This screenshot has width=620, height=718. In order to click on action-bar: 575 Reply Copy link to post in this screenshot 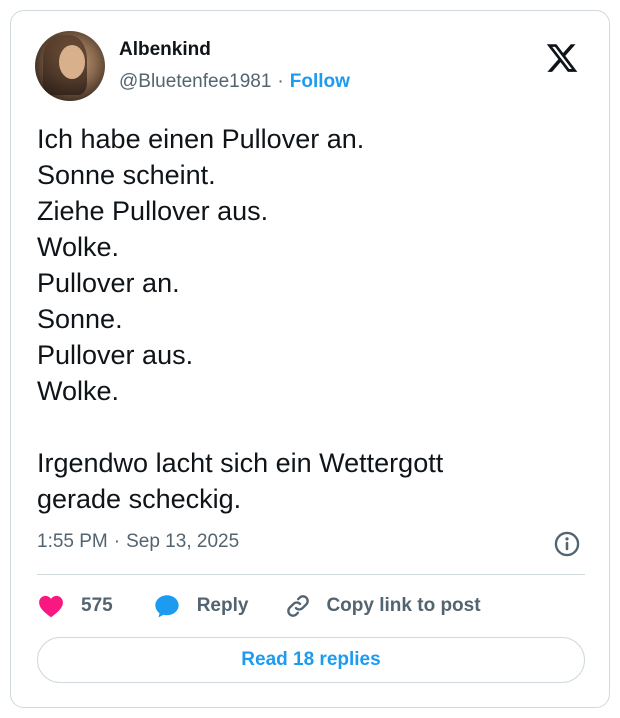, I will do `click(259, 606)`.